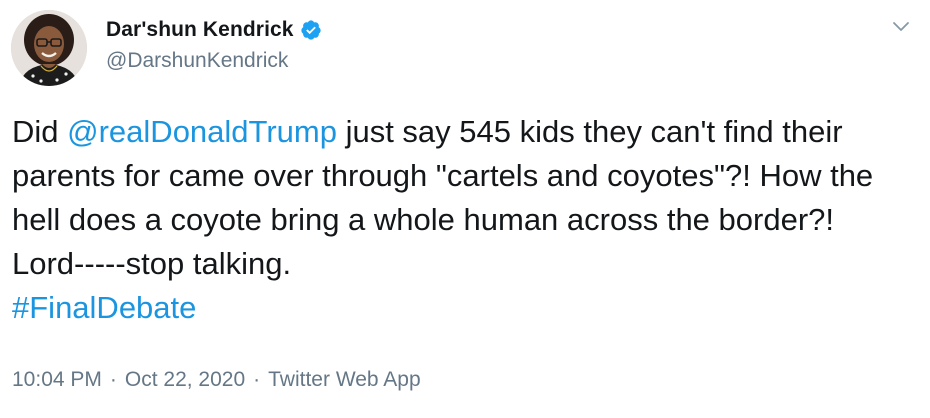  What do you see at coordinates (344, 380) in the screenshot?
I see `source-label: Twitter Web App` at bounding box center [344, 380].